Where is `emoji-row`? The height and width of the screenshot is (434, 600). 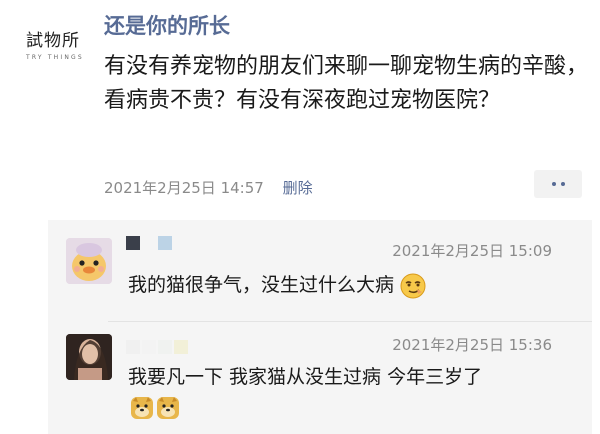 emoji-row is located at coordinates (155, 408).